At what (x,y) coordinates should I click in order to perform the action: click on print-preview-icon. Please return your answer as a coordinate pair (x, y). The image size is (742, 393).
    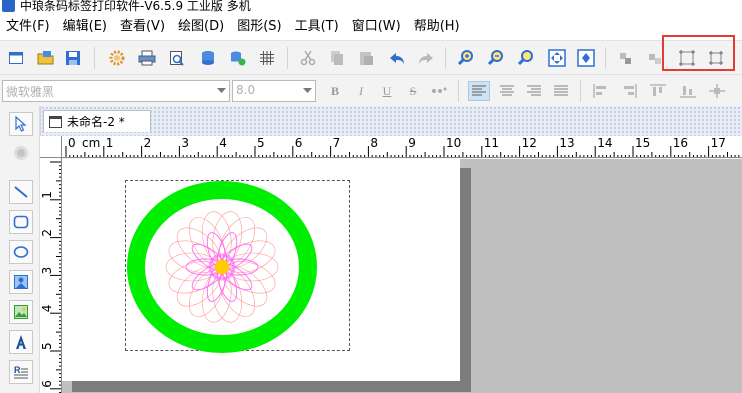
    Looking at the image, I should click on (177, 58).